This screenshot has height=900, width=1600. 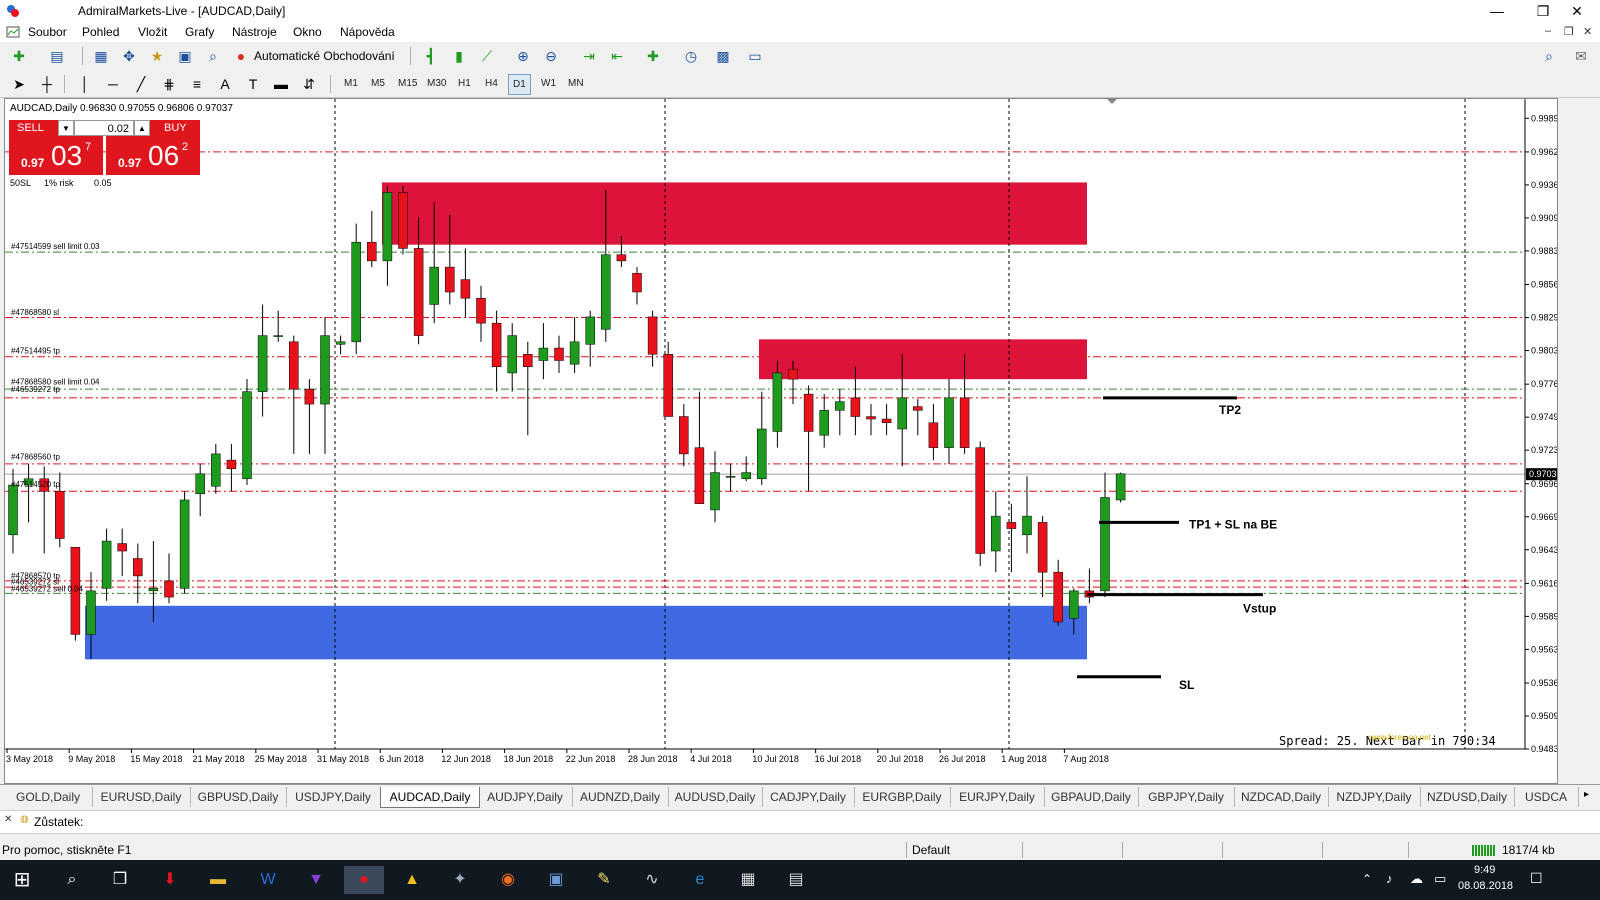 What do you see at coordinates (1281, 797) in the screenshot?
I see `tab-nzdcaddaily: NZDCAD,Daily` at bounding box center [1281, 797].